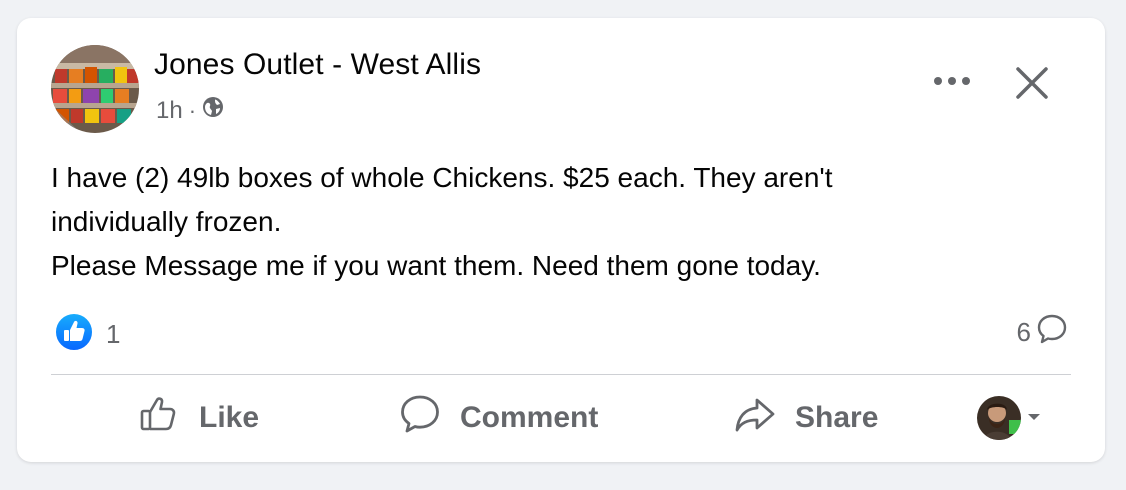  I want to click on comment-count: 6, so click(1023, 332).